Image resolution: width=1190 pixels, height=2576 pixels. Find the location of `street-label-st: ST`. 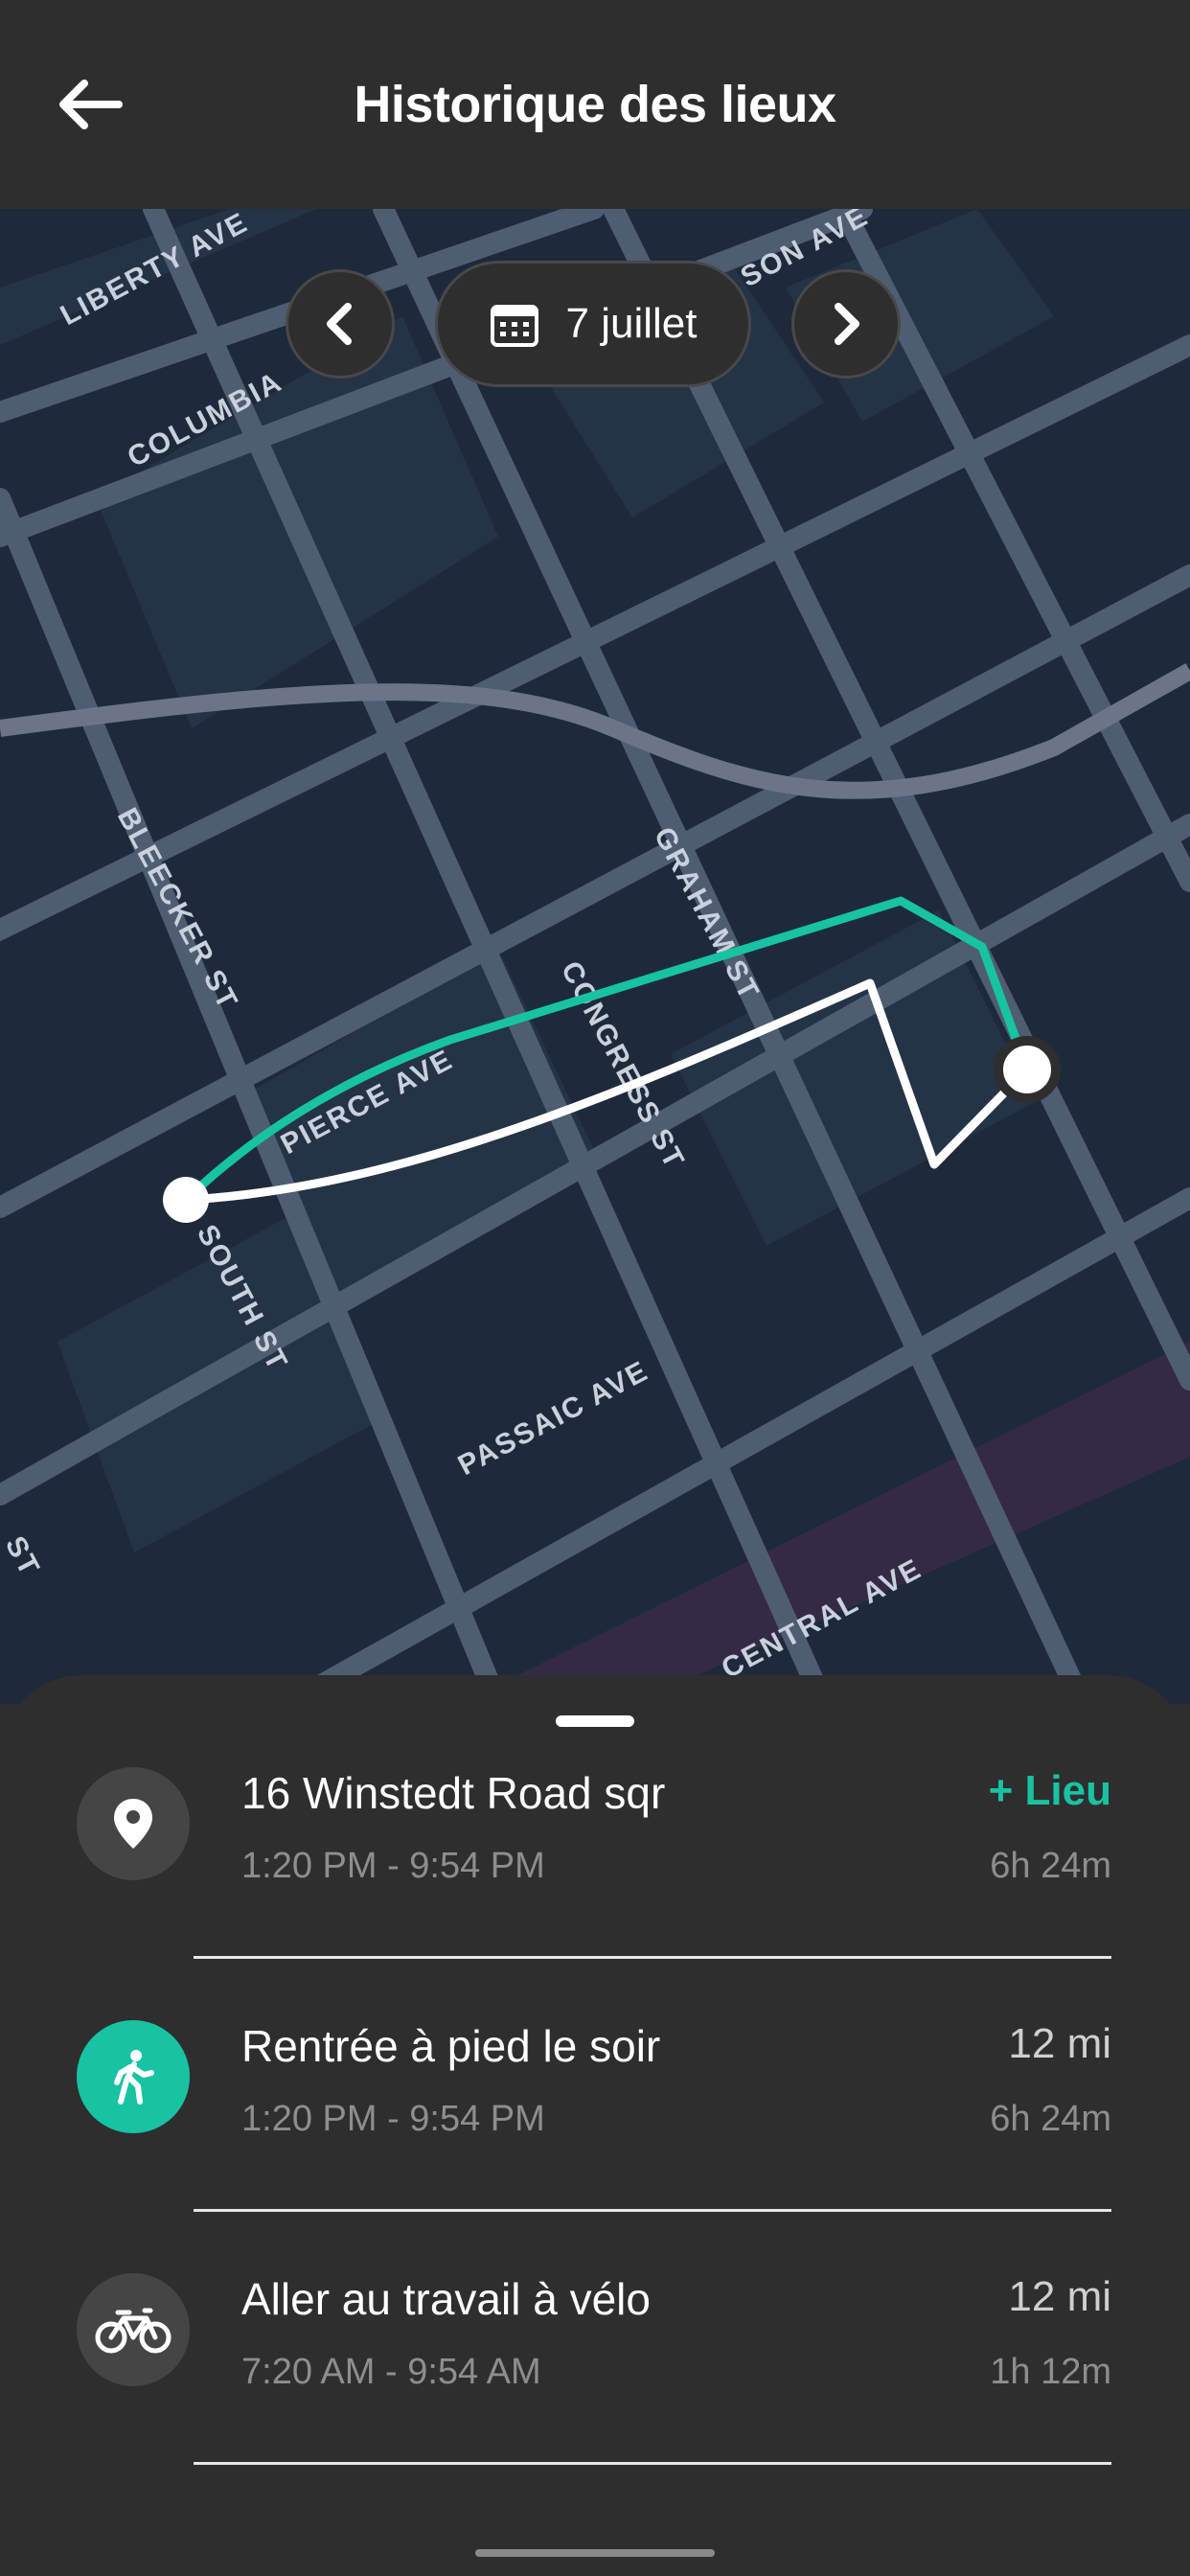

street-label-st: ST is located at coordinates (23, 1556).